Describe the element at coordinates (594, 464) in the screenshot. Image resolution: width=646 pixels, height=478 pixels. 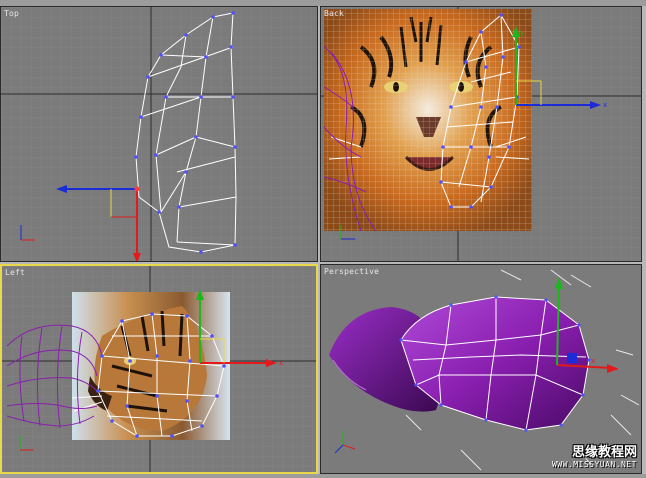
I see `watermark-url: WWW.MISSYUAN.NET` at that location.